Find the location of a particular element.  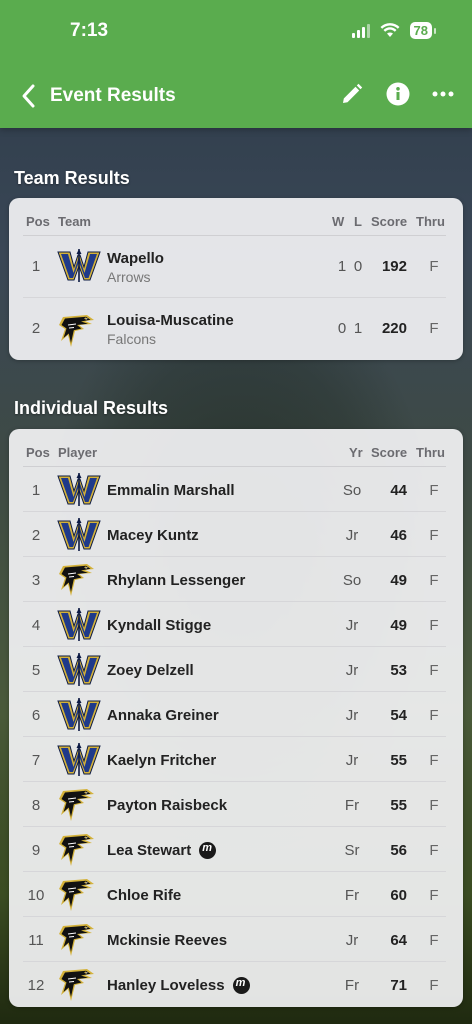

team-row: 2 Louisa-Muscatine Falcons 0 1 220 F is located at coordinates (234, 329).